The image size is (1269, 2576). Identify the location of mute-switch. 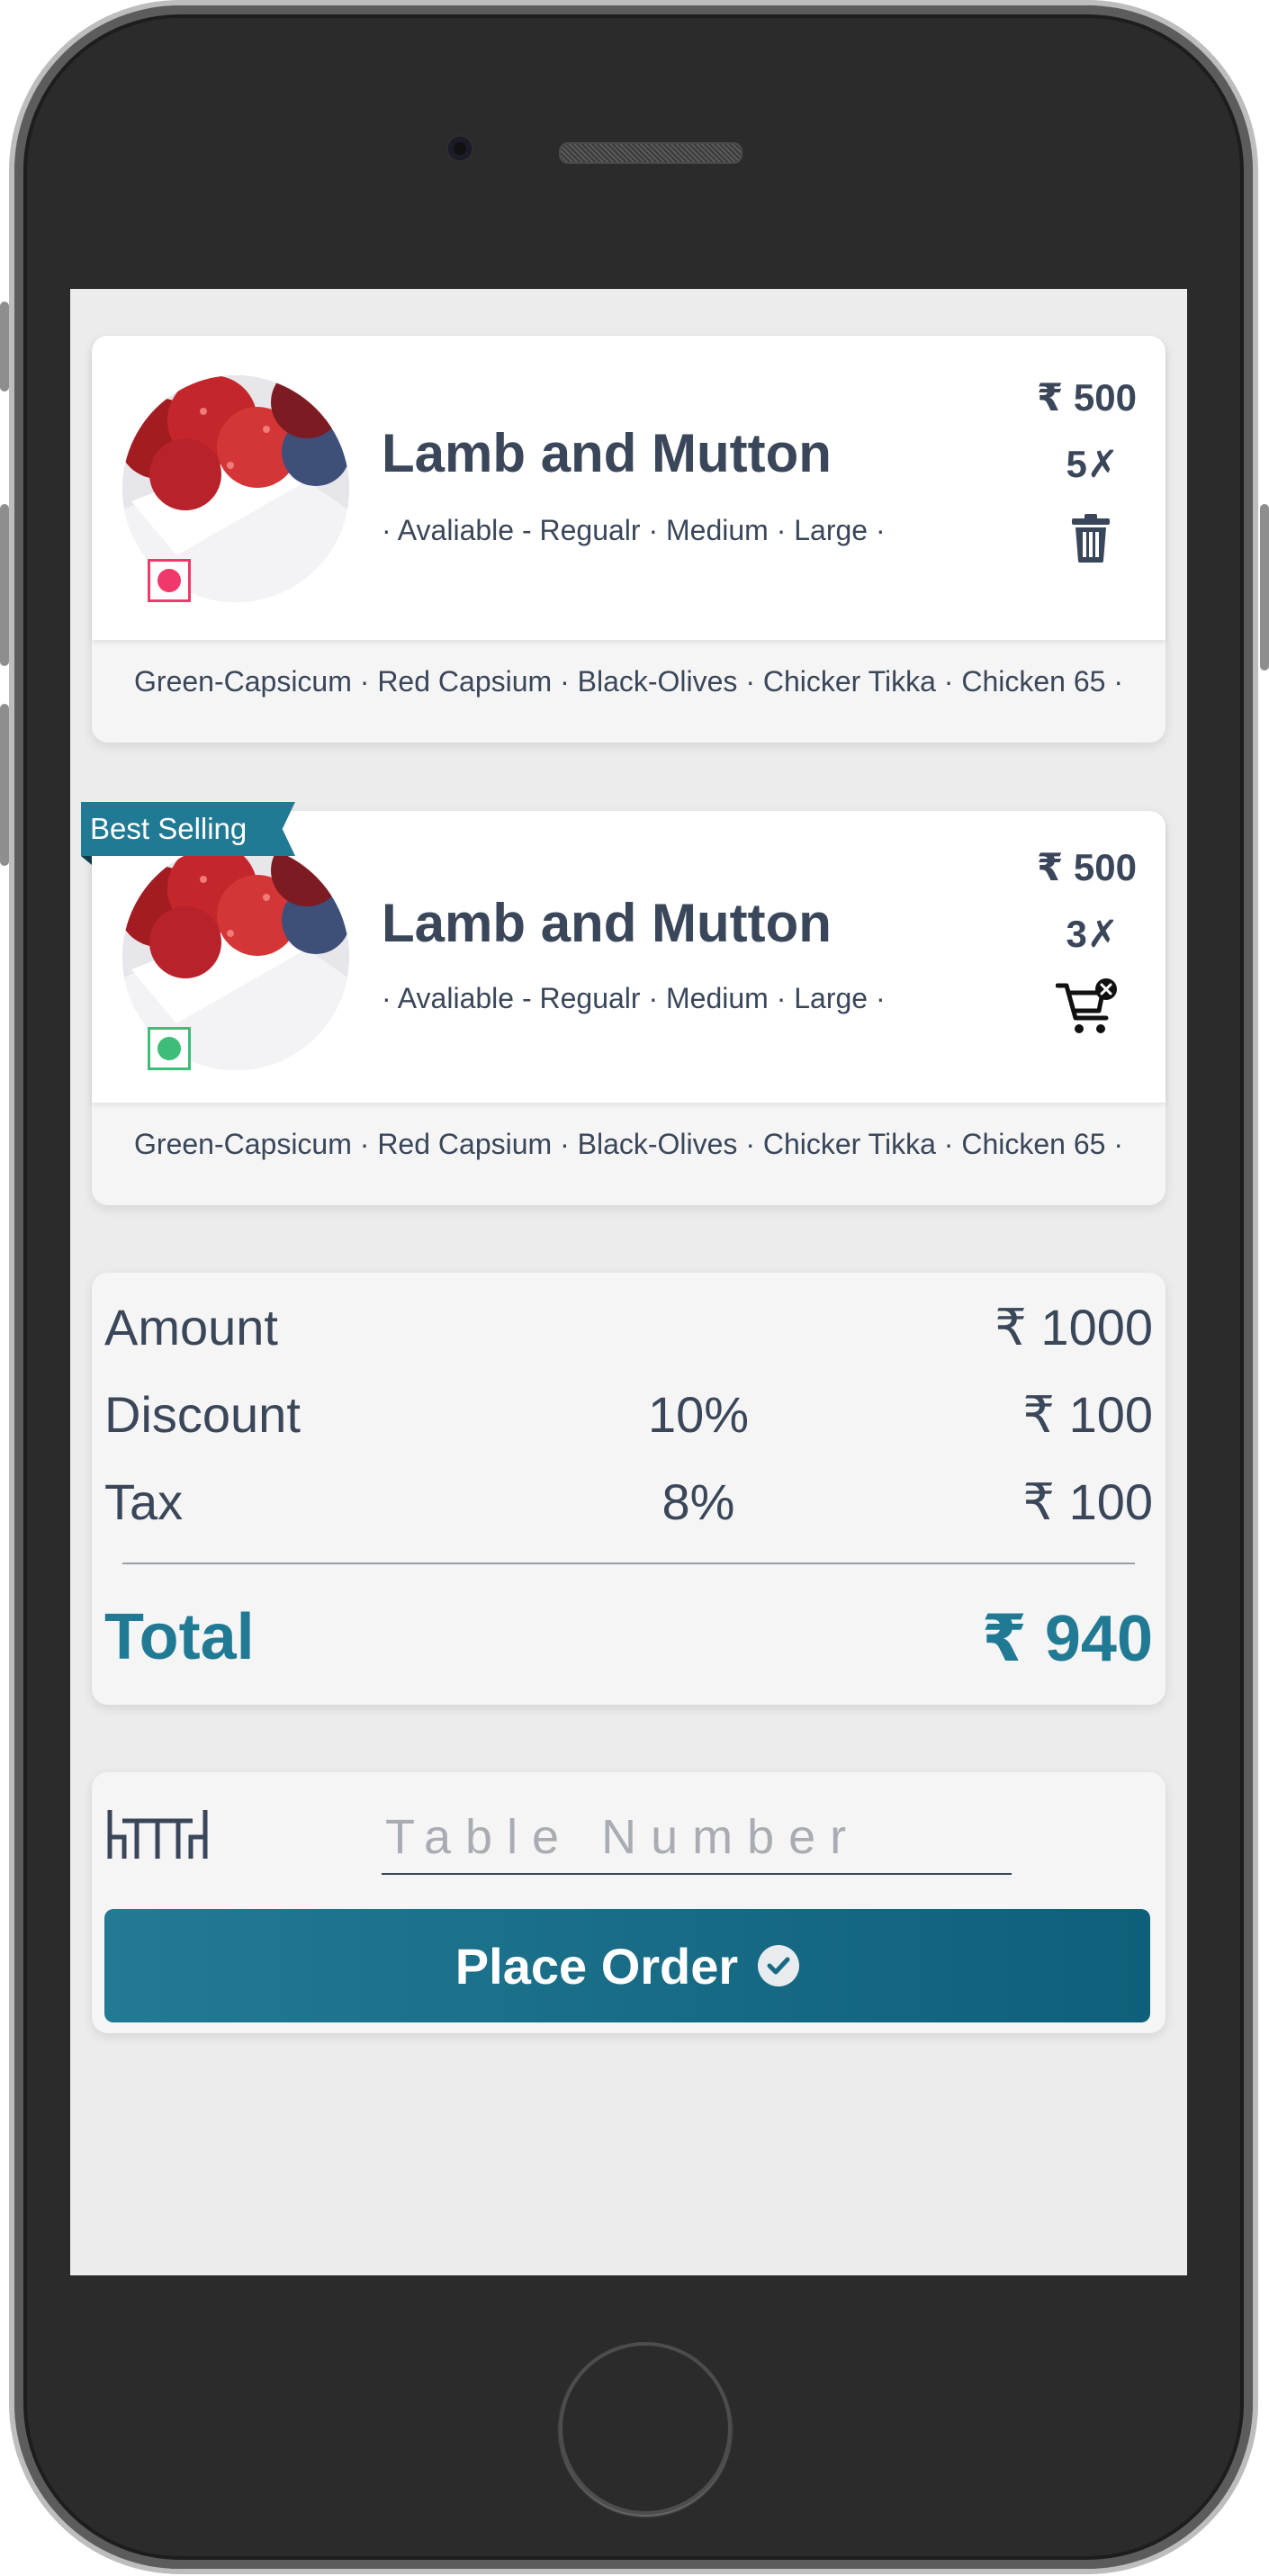
(4, 347).